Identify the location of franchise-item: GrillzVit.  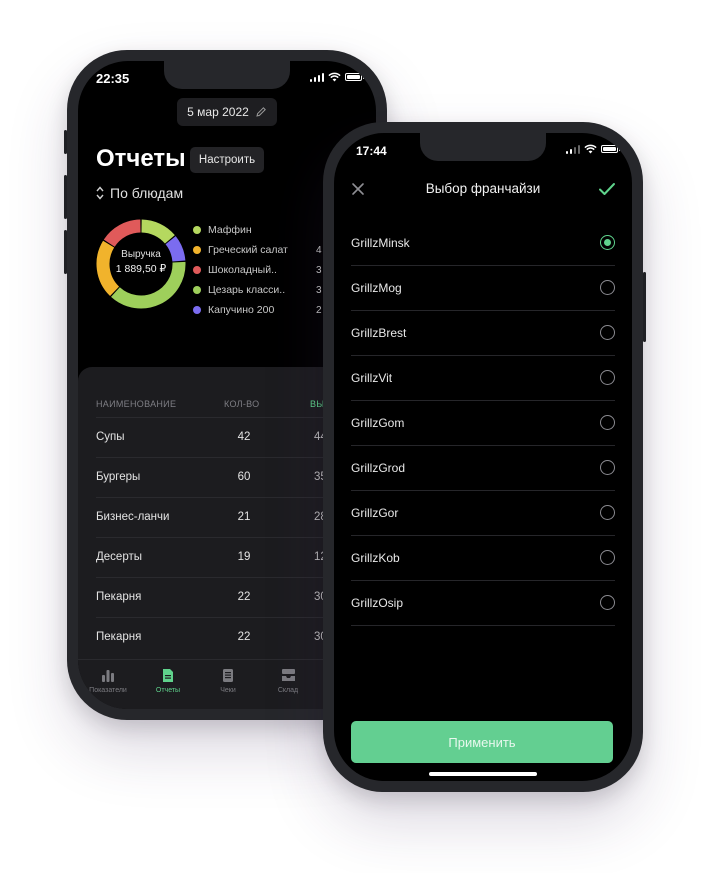
(483, 378).